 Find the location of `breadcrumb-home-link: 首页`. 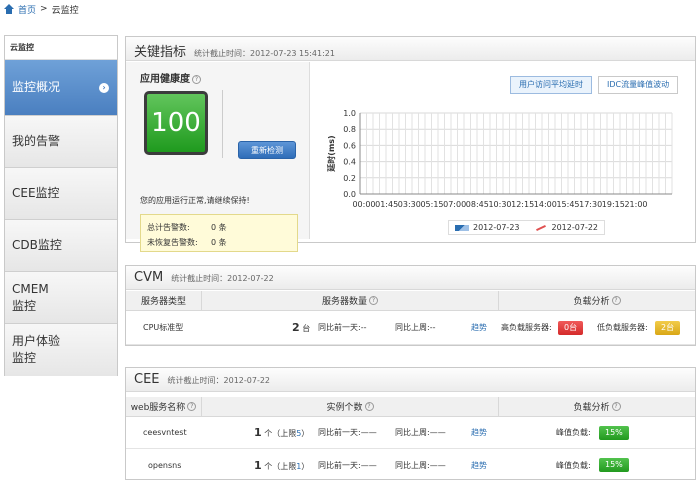

breadcrumb-home-link: 首页 is located at coordinates (27, 9).